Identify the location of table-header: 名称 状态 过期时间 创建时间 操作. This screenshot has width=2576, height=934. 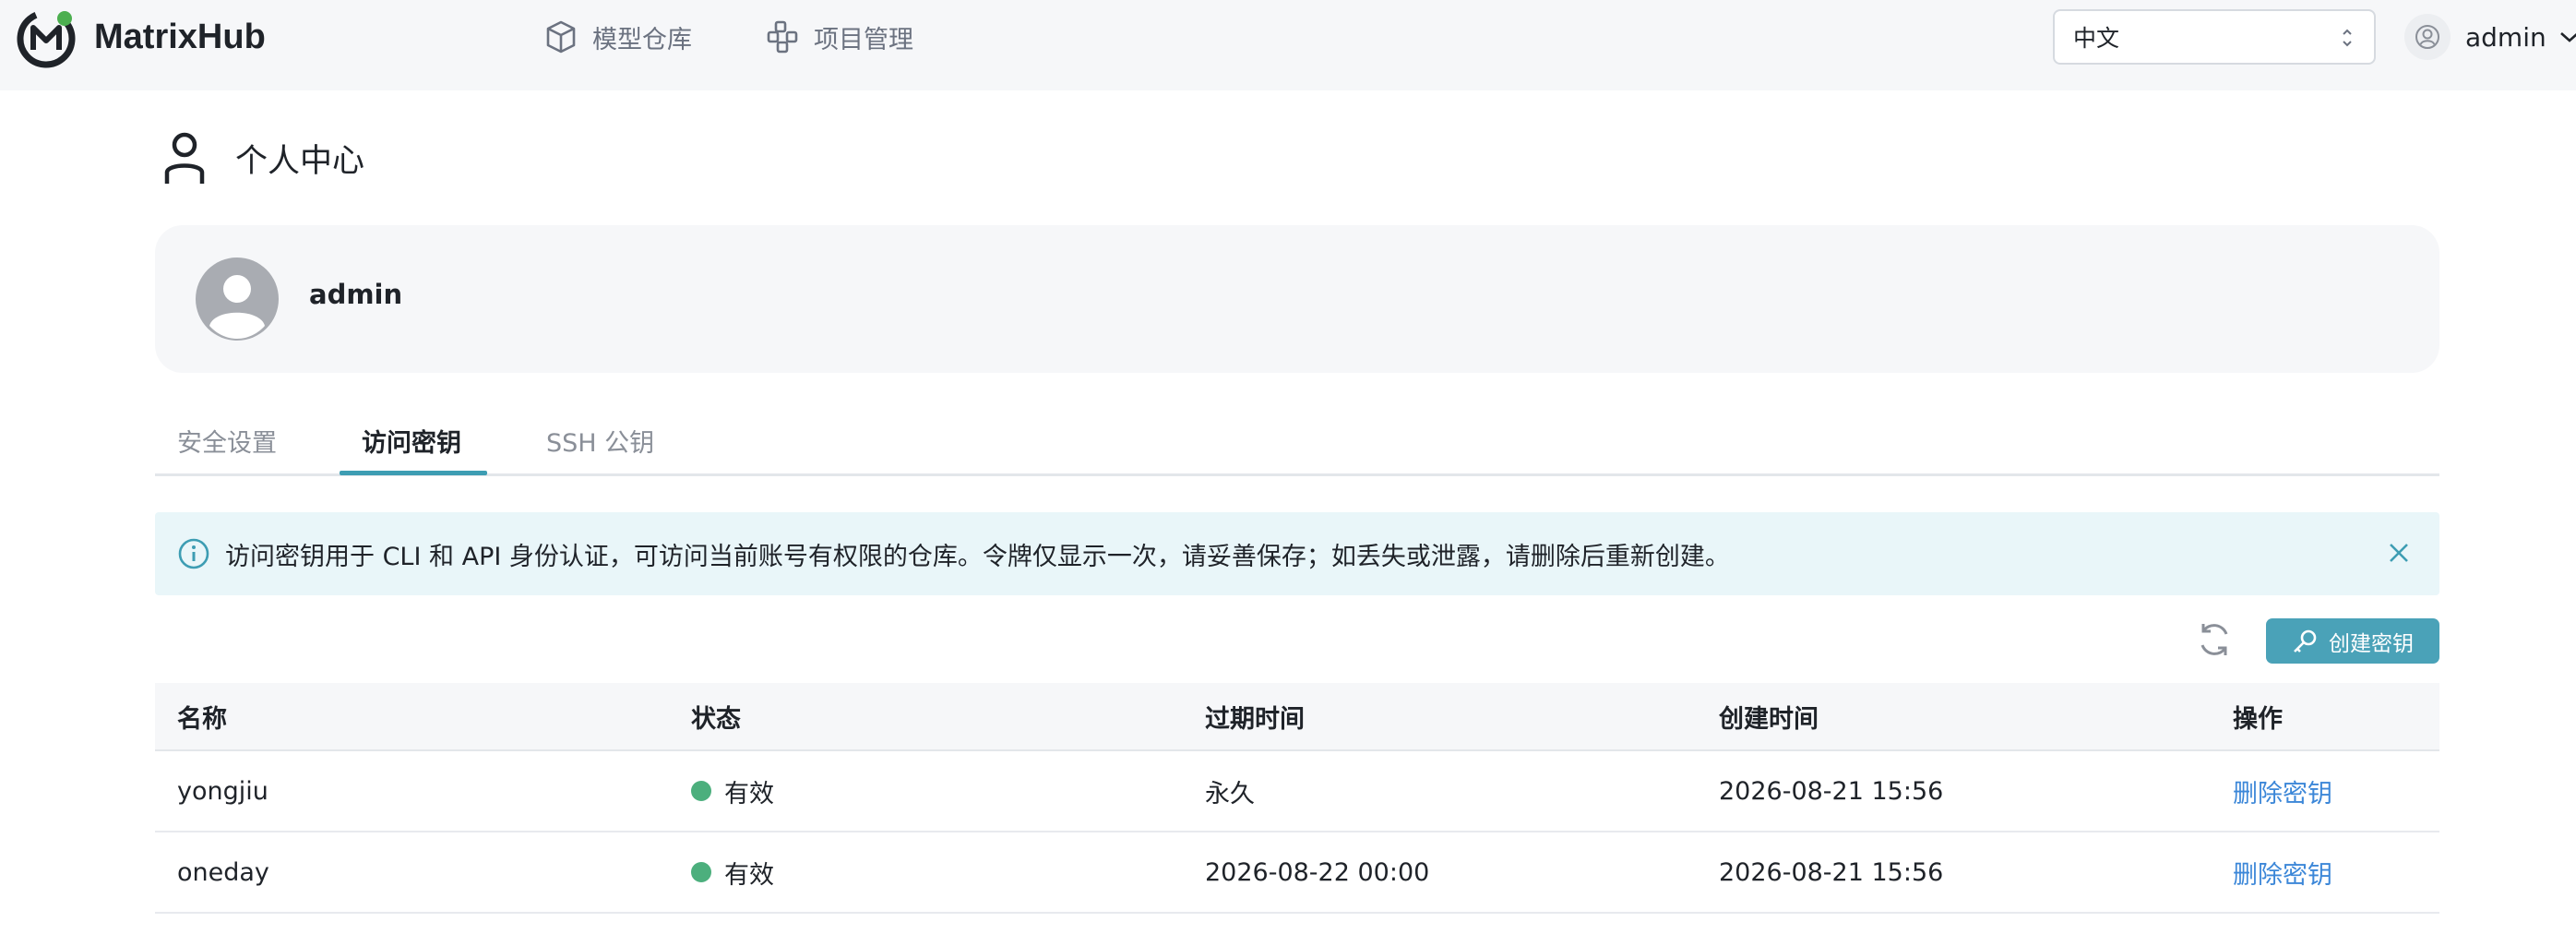
(1297, 717).